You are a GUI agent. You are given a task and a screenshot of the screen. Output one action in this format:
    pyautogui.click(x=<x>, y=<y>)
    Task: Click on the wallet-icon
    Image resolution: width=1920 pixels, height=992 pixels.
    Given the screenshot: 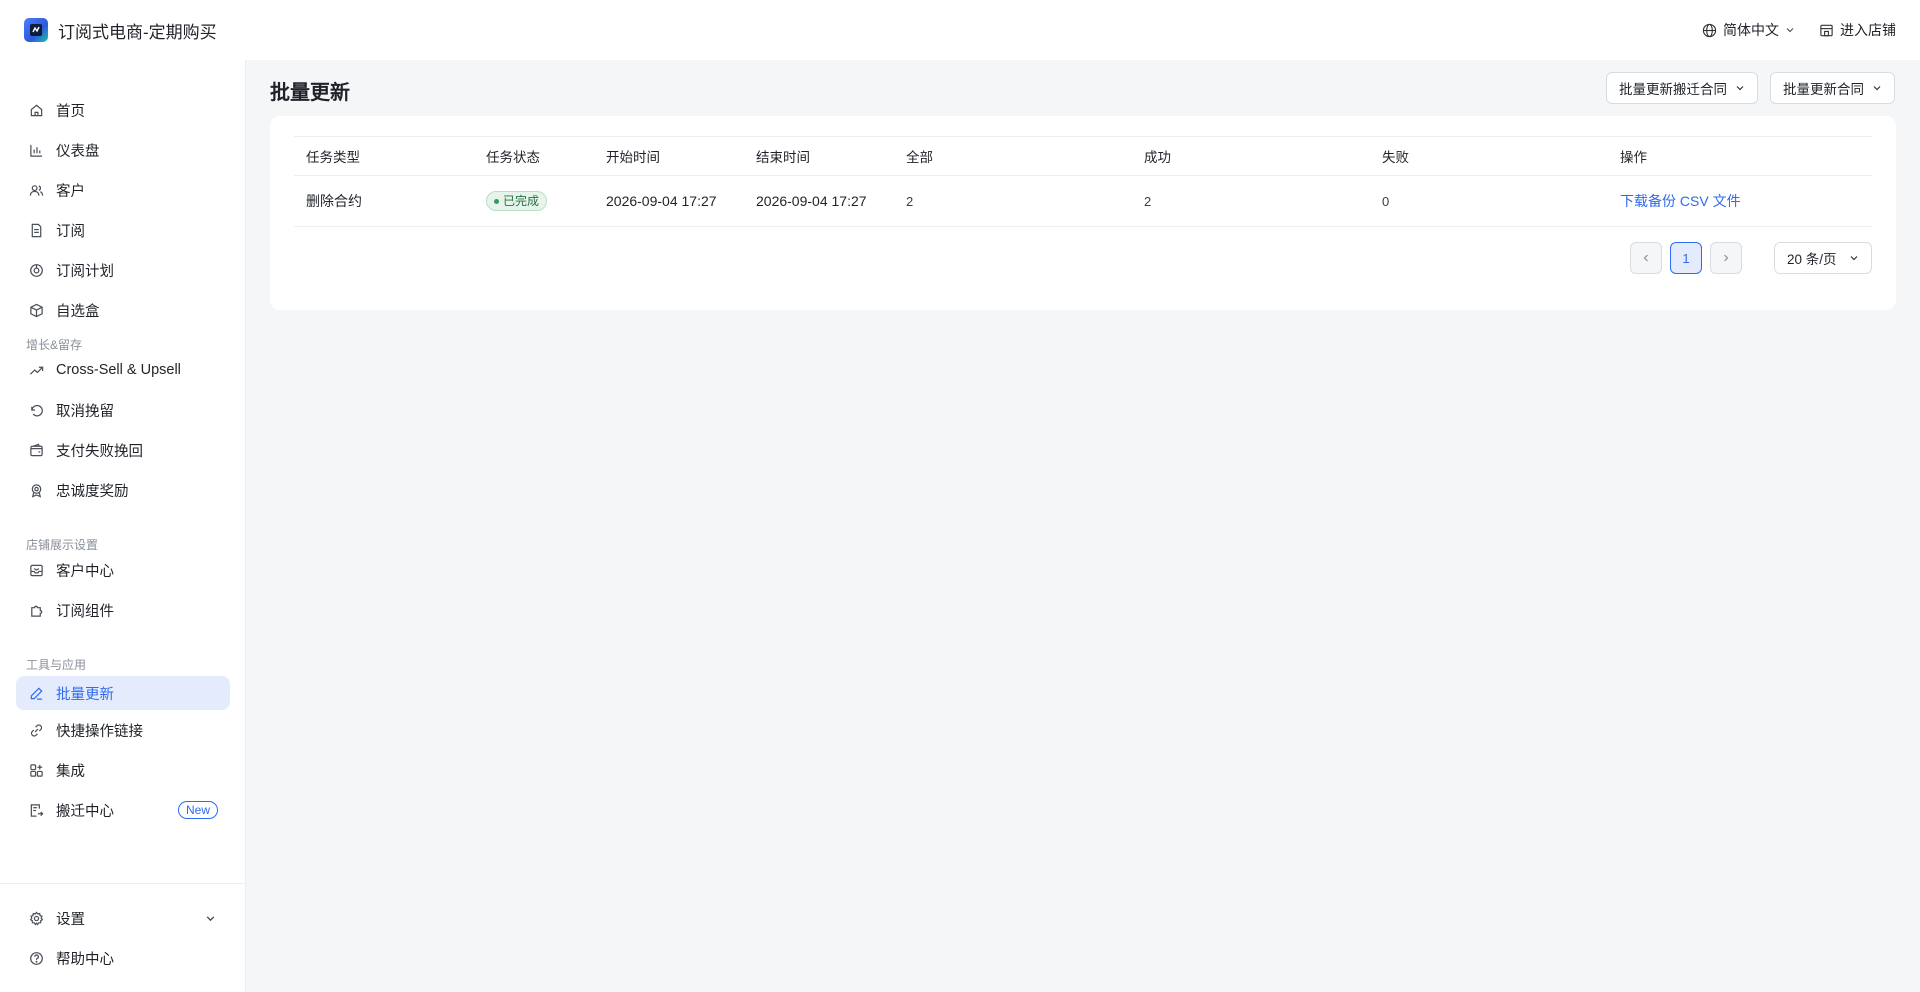 What is the action you would take?
    pyautogui.click(x=36, y=450)
    